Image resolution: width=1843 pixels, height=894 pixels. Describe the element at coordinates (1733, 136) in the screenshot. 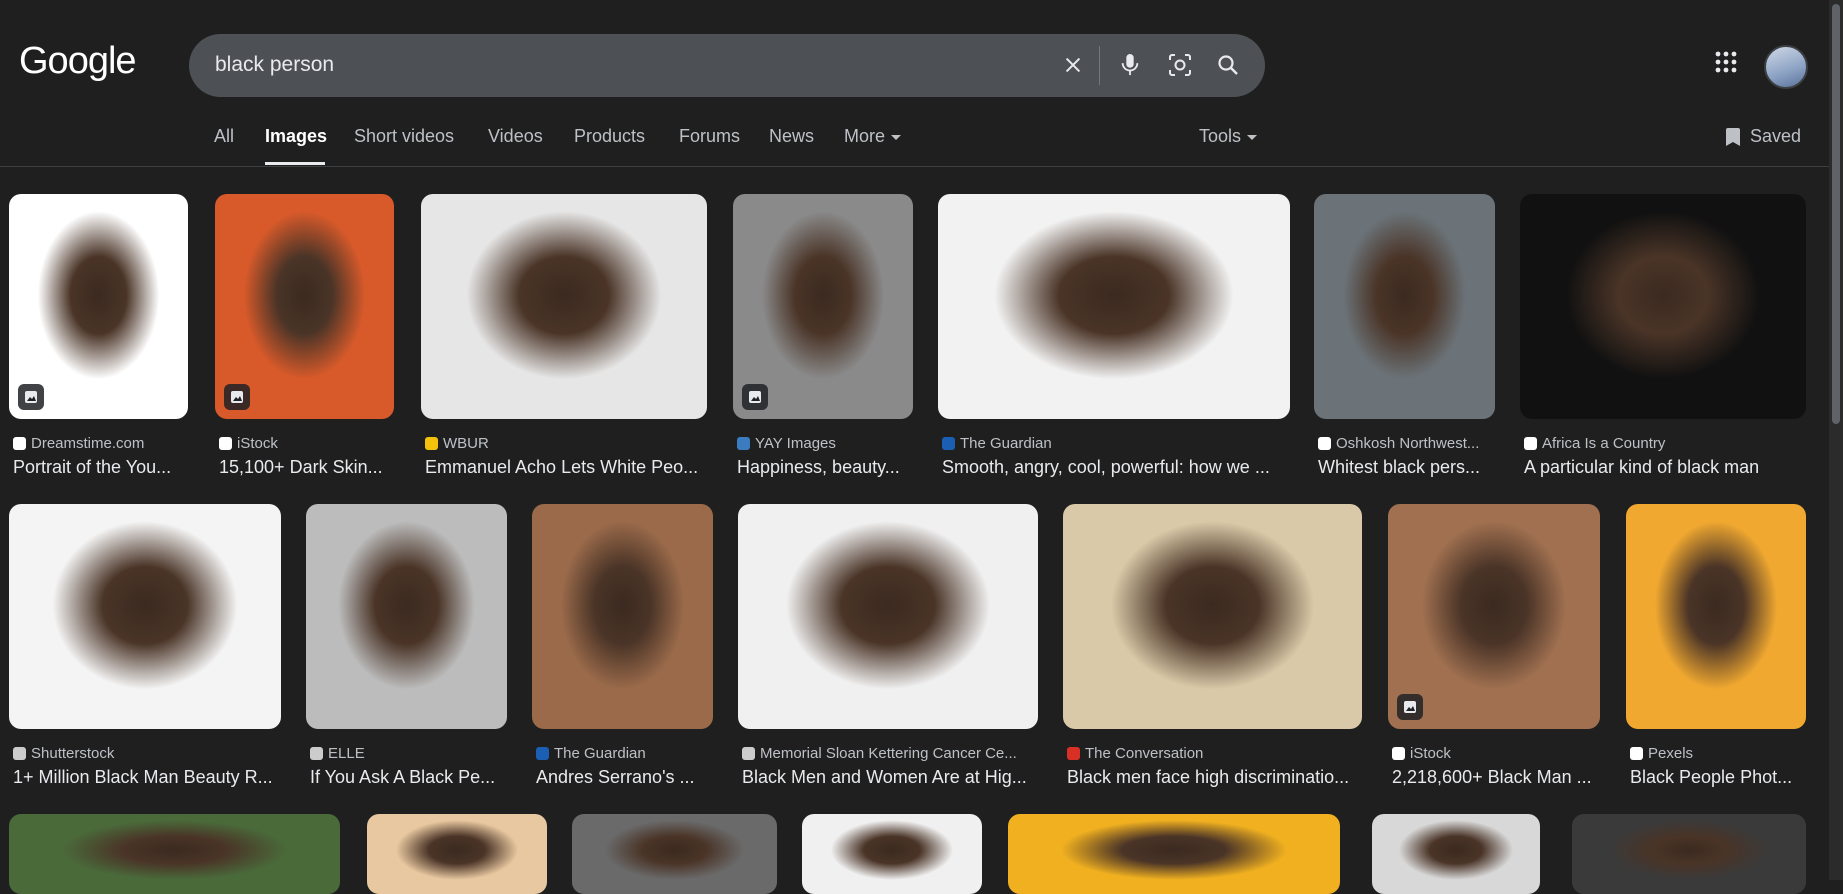

I see `bookmark-icon` at that location.